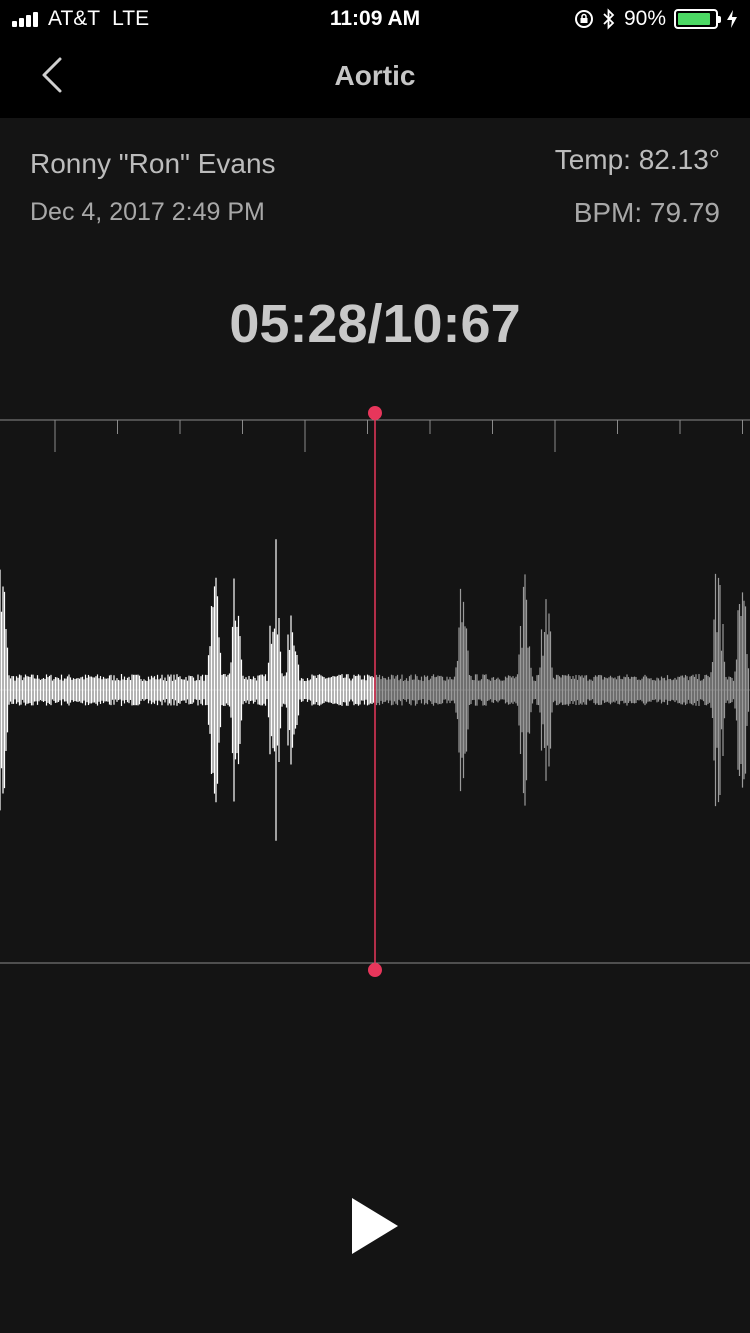 The height and width of the screenshot is (1333, 750). Describe the element at coordinates (375, 324) in the screenshot. I see `playback-time: 05:28/10:67` at that location.